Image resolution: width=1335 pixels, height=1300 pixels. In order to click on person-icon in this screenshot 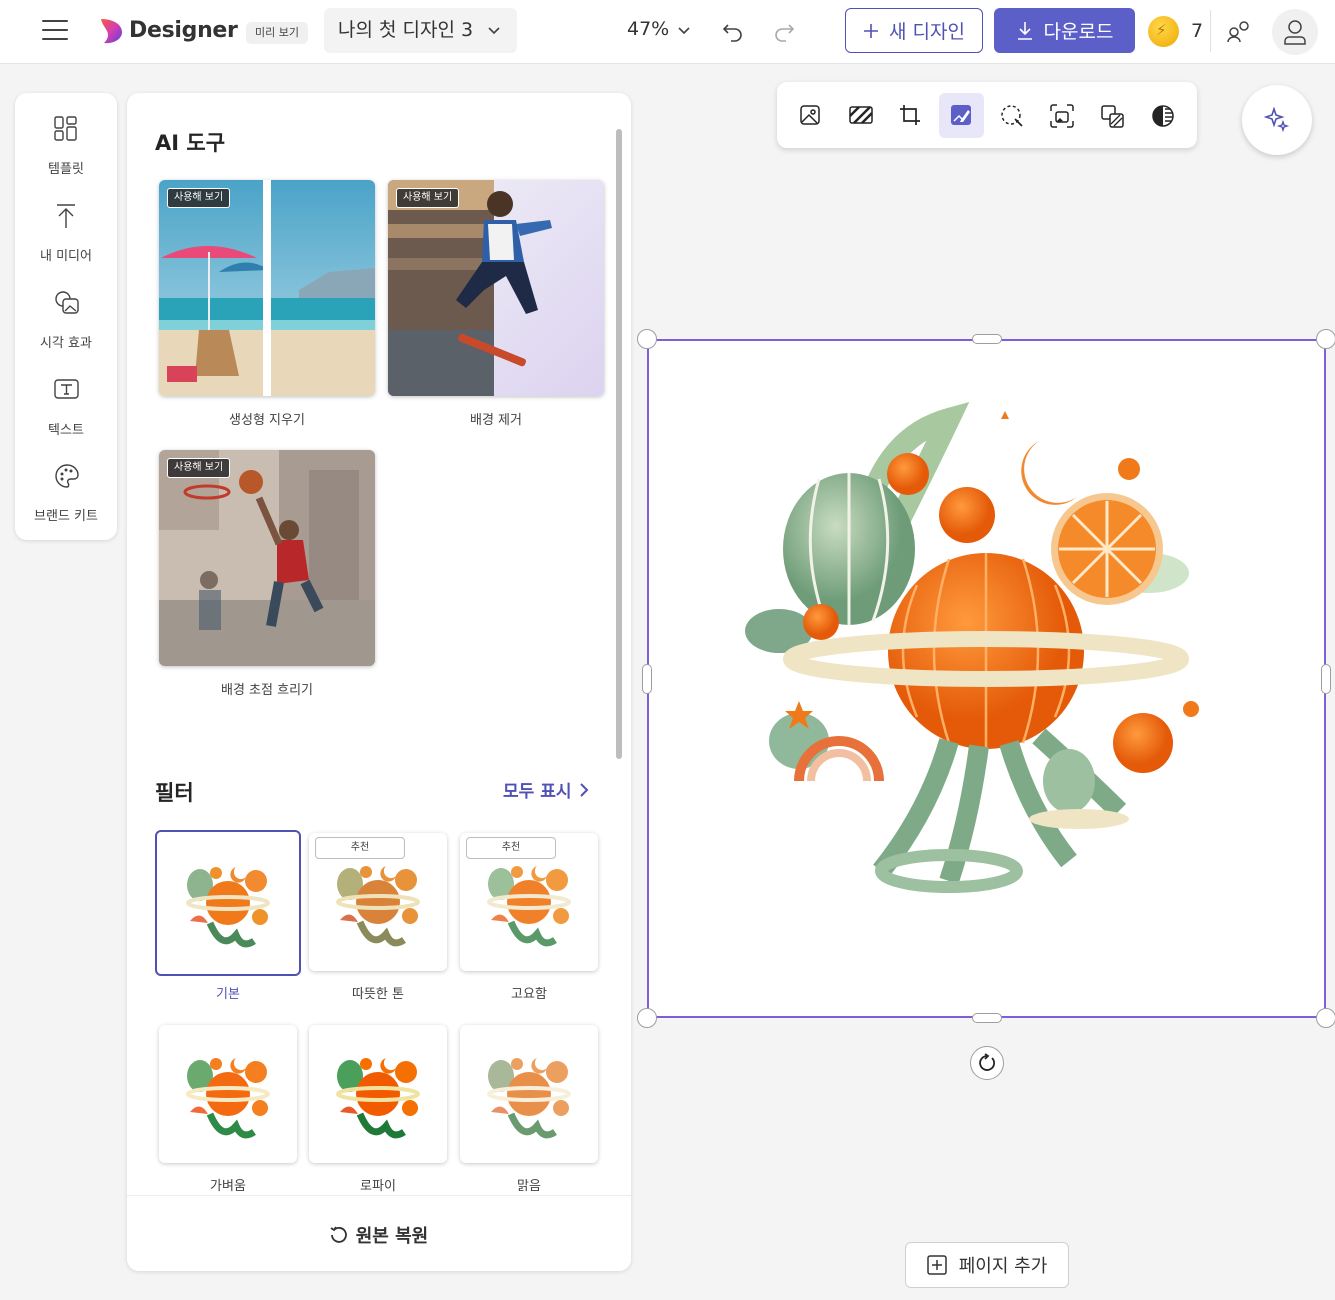, I will do `click(1295, 32)`.